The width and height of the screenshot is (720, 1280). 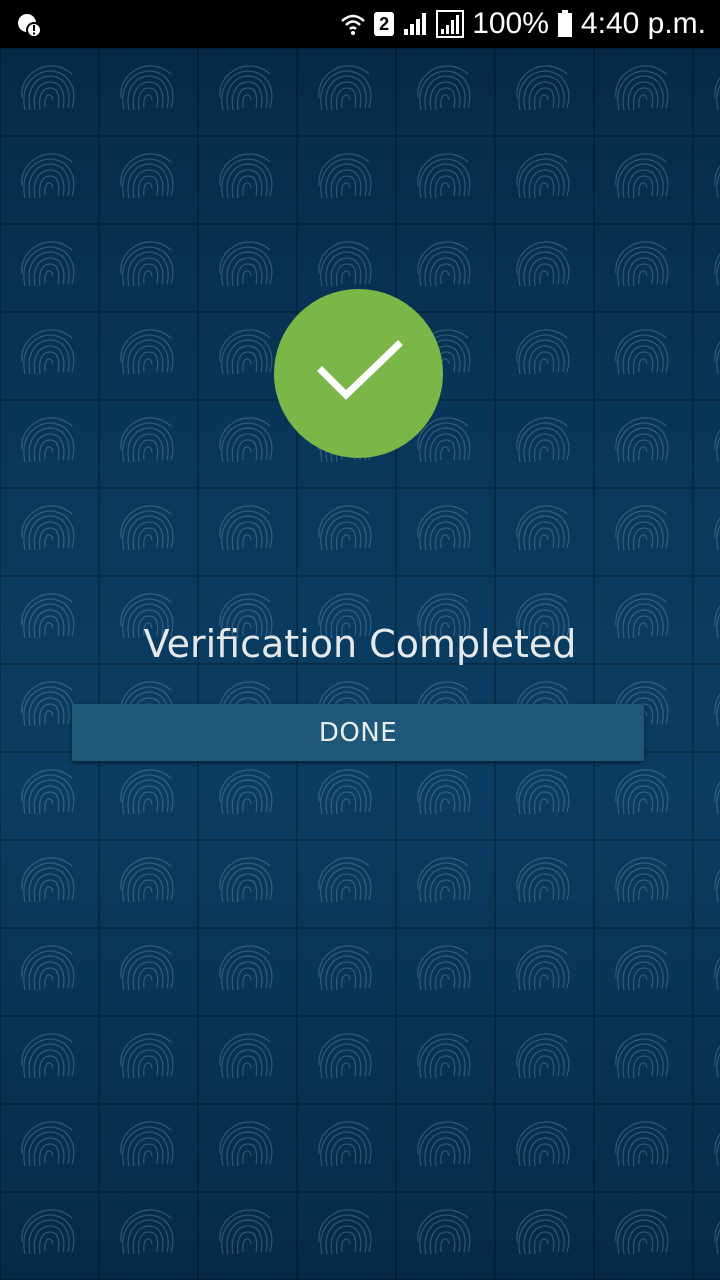 What do you see at coordinates (643, 23) in the screenshot?
I see `clock: 4:40 p.m.` at bounding box center [643, 23].